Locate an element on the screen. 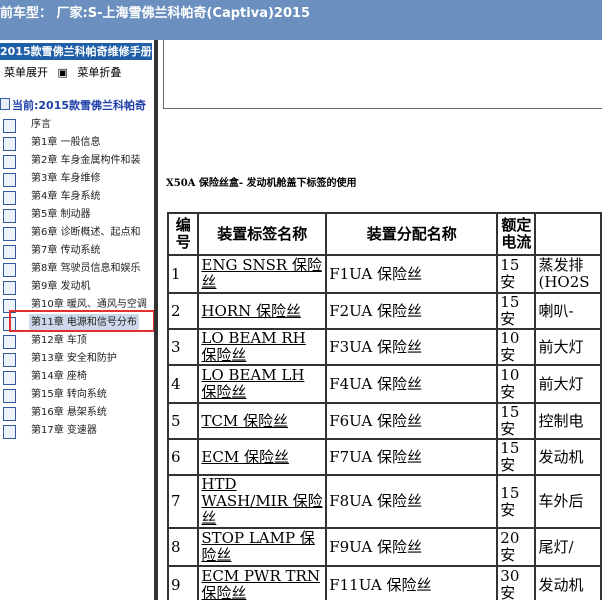 The width and height of the screenshot is (602, 600). table-row: 1 ENG SNSR 保险丝 F1UA 保险丝 15 安 蒸发排(HO2S is located at coordinates (384, 274).